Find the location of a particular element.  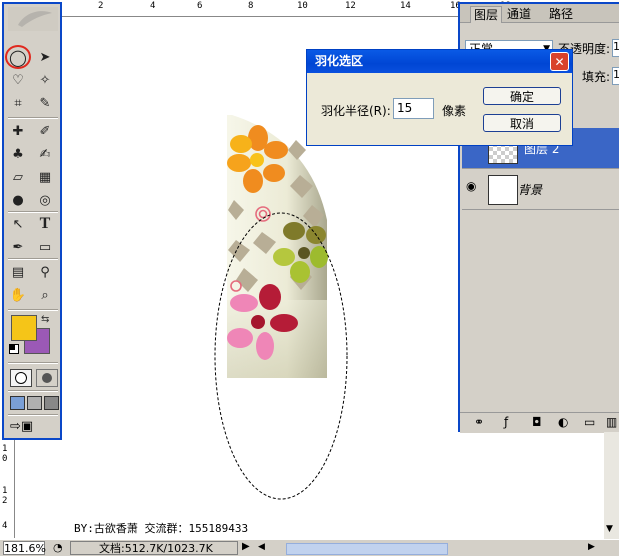

new-layer-icon: ▭ is located at coordinates (589, 422).